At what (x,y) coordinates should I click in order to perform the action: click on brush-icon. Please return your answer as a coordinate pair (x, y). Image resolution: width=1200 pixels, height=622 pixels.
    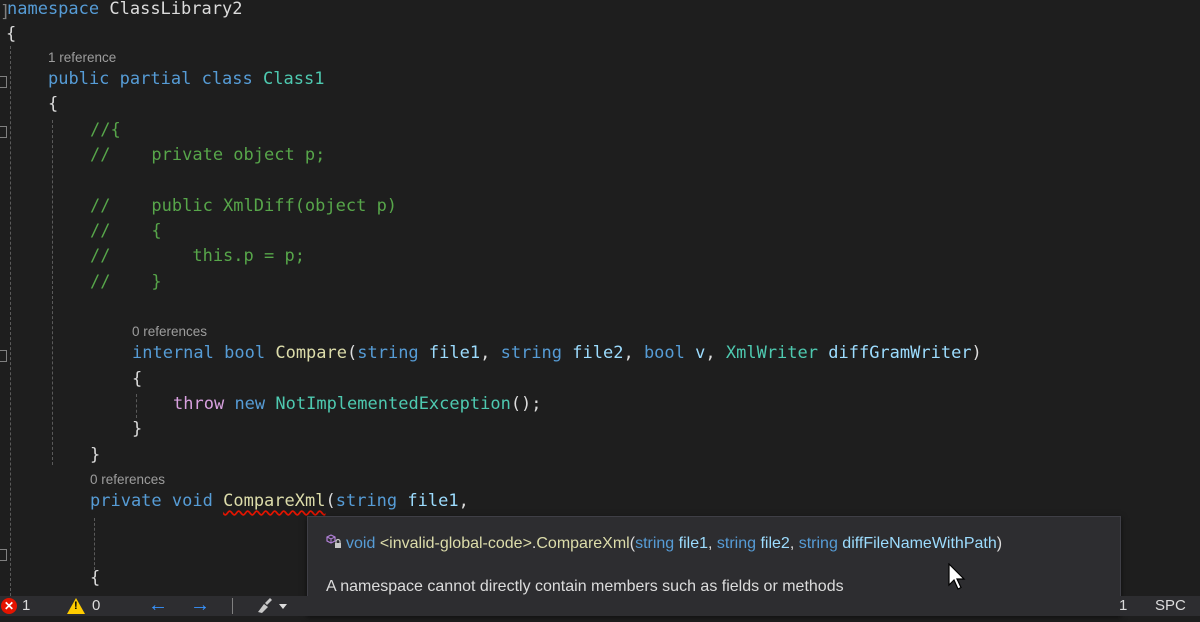
    Looking at the image, I should click on (272, 605).